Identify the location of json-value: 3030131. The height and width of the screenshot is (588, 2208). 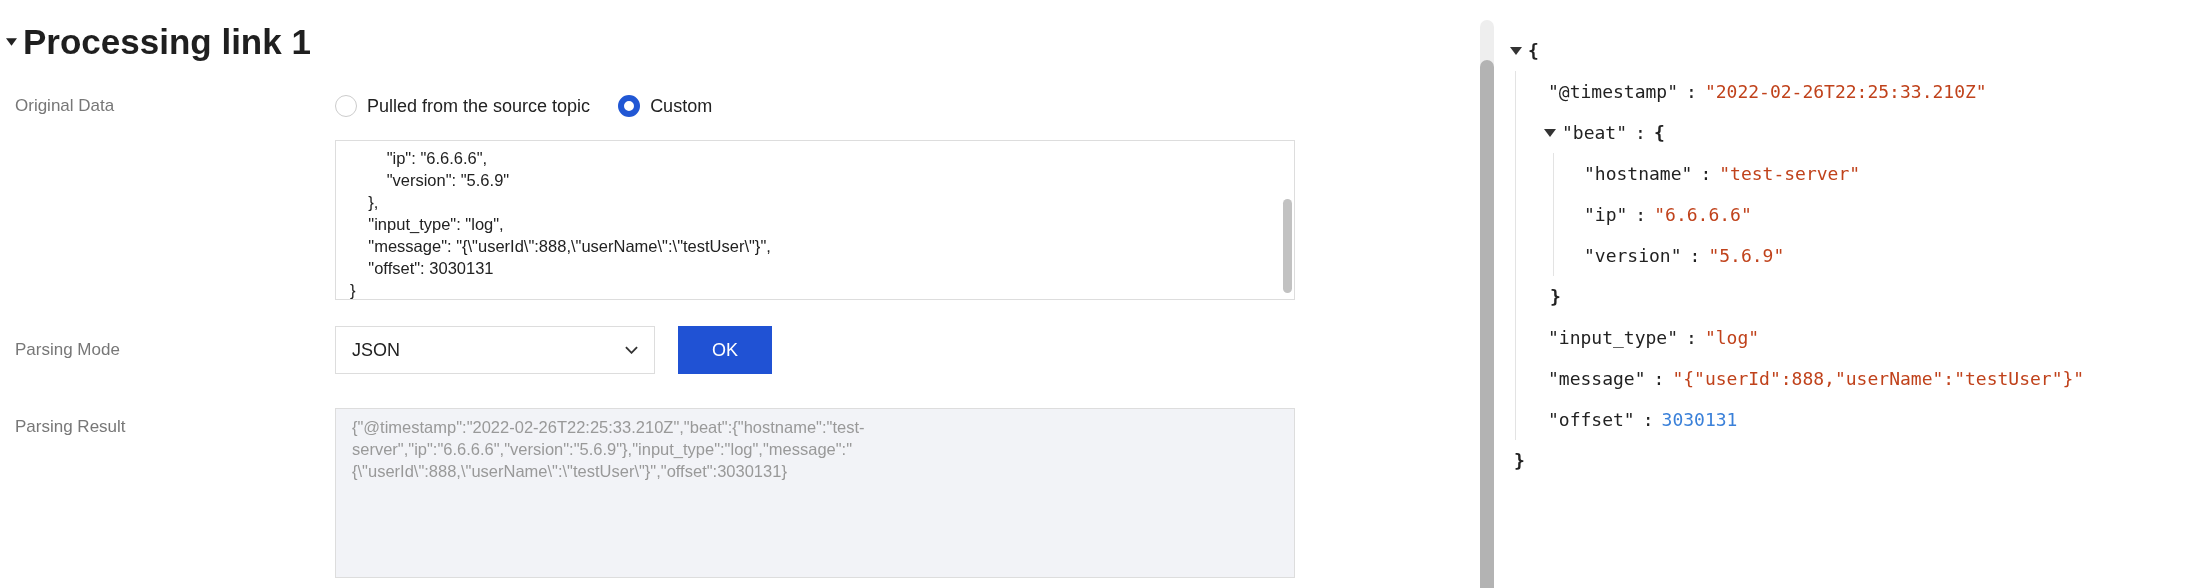
(1699, 419).